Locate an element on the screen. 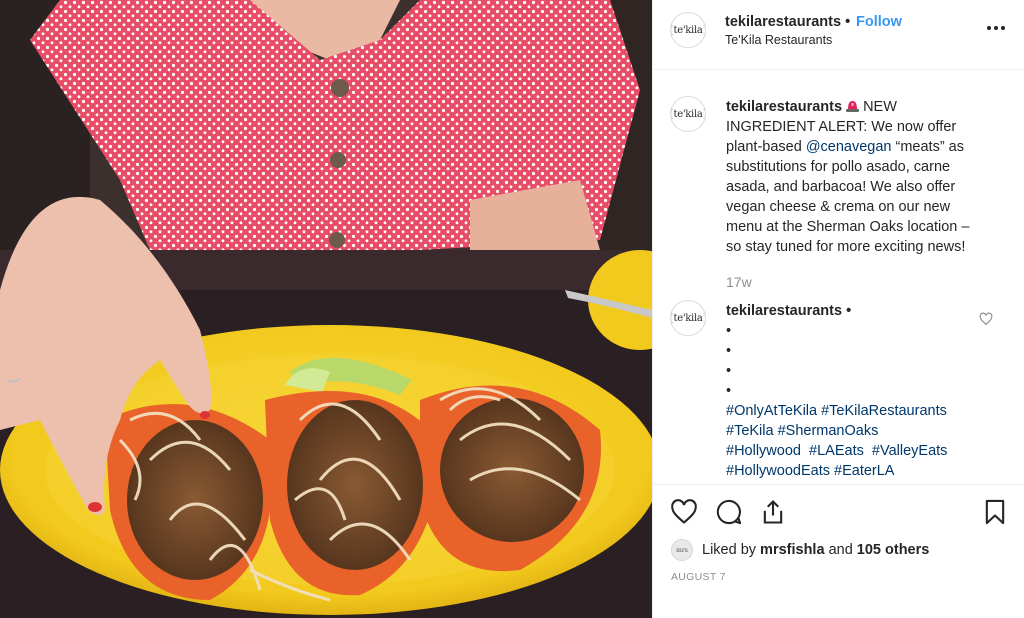 The height and width of the screenshot is (618, 1024). hashtag-link: #TeKilaRestaurants is located at coordinates (884, 411).